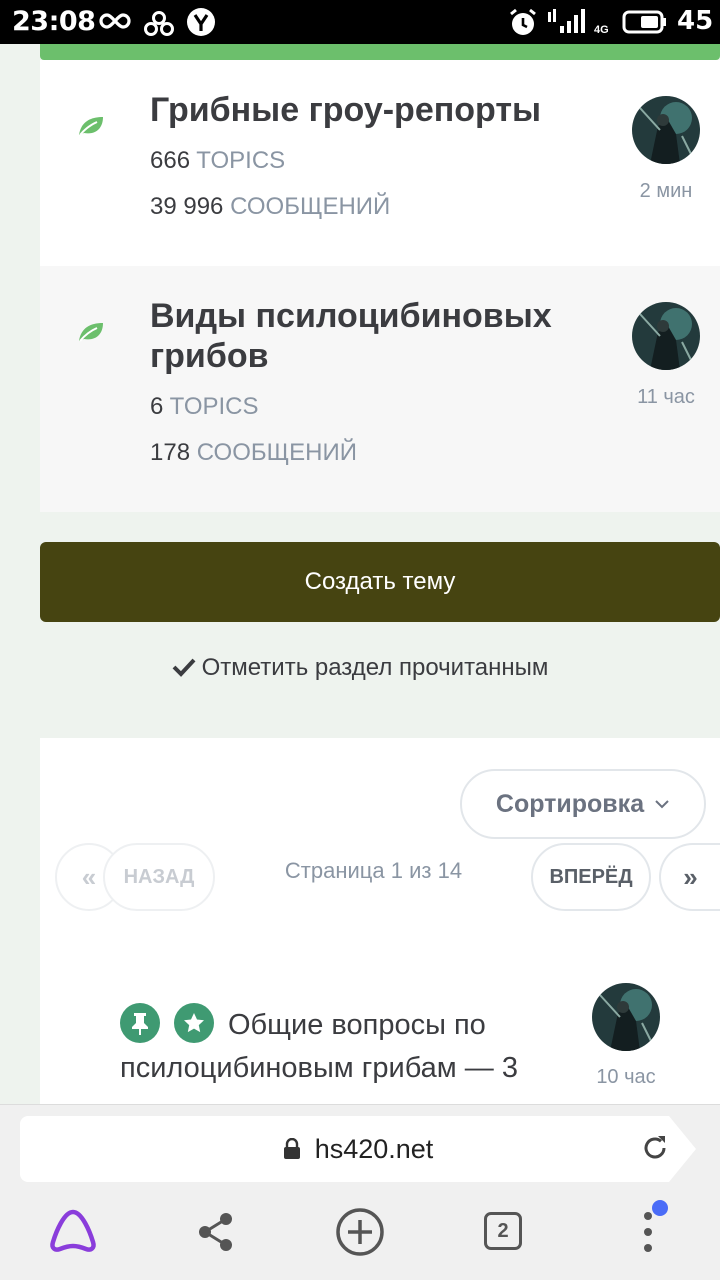 The width and height of the screenshot is (720, 1280). I want to click on sort-button: Сортировка, so click(583, 804).